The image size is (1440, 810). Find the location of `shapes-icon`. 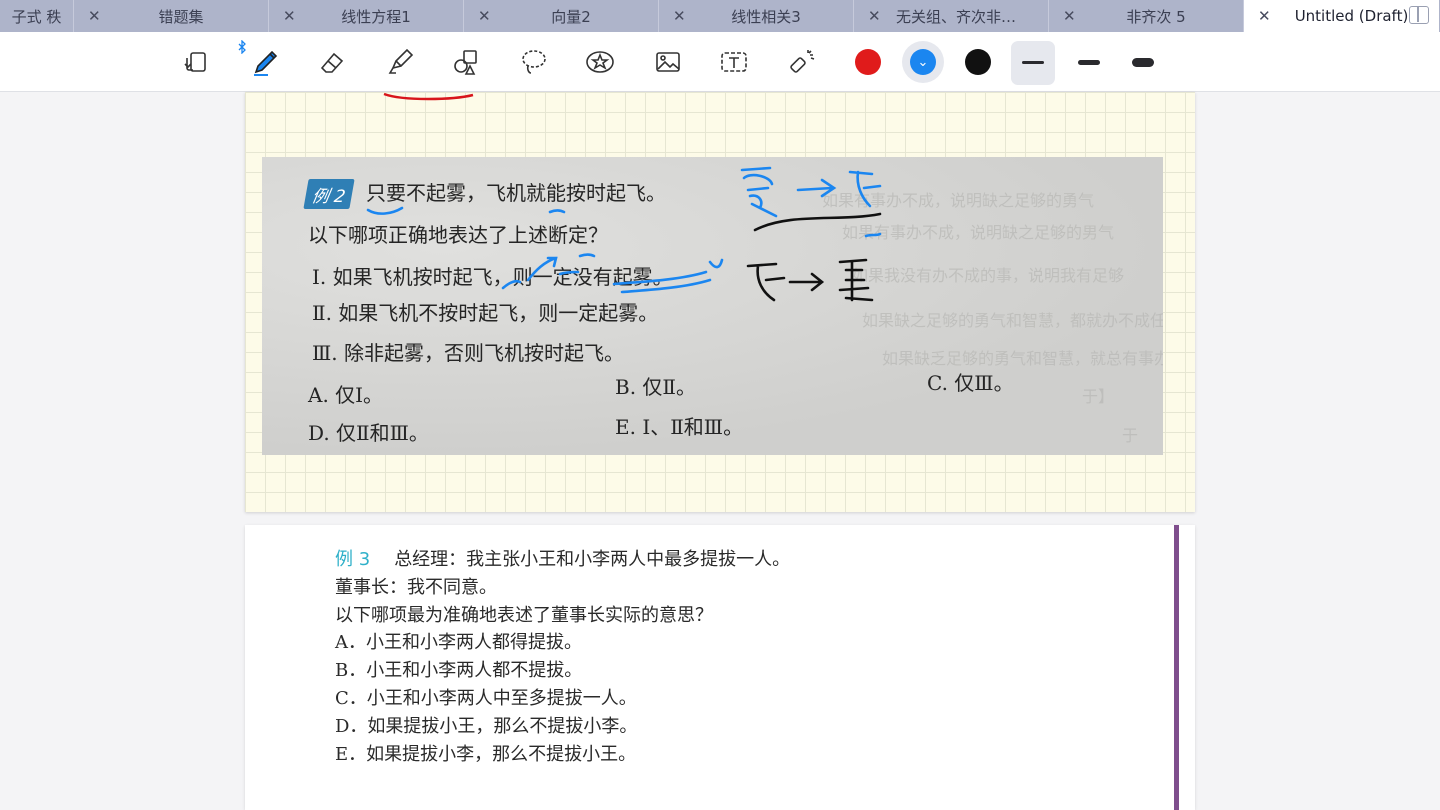

shapes-icon is located at coordinates (466, 62).